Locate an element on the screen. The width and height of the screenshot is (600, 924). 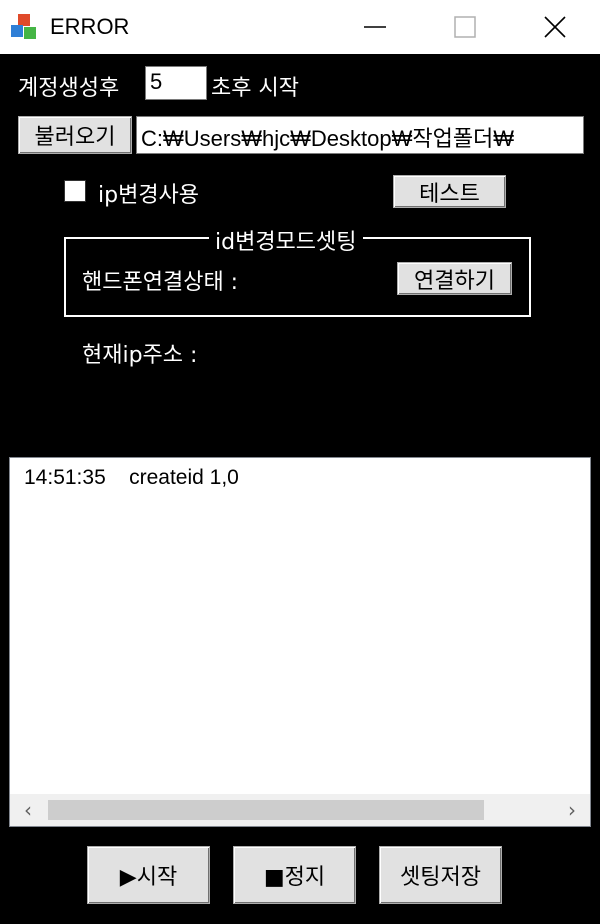
title-bar: ERROR is located at coordinates (300, 27).